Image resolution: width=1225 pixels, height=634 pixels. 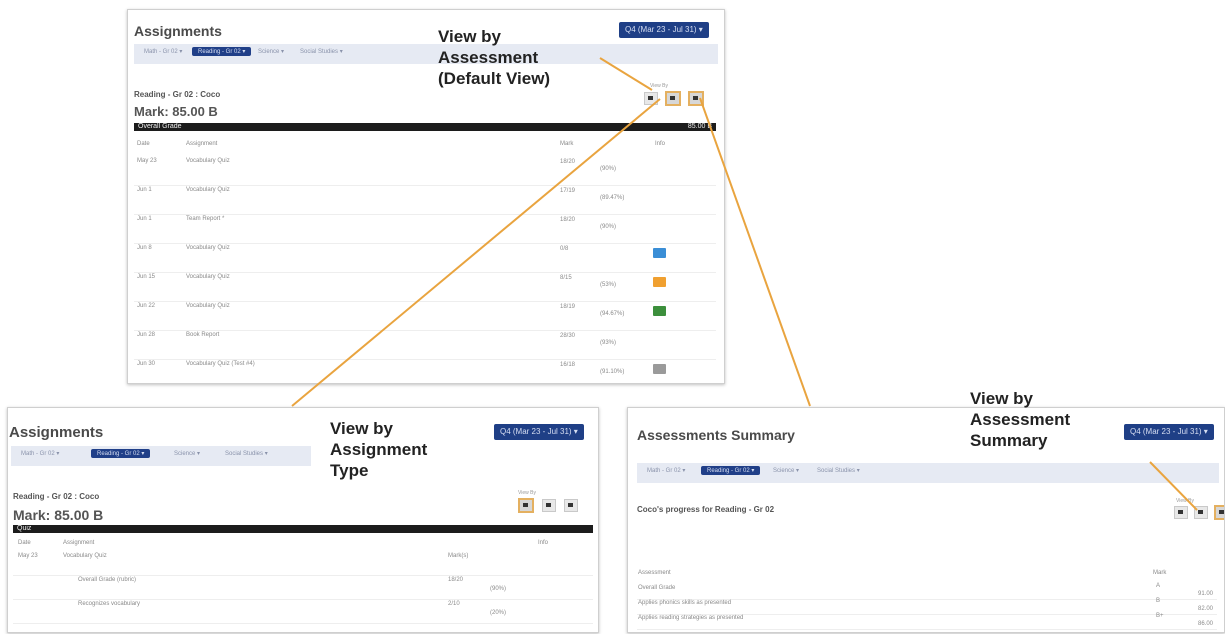 I want to click on callout-line: Type, so click(x=349, y=470).